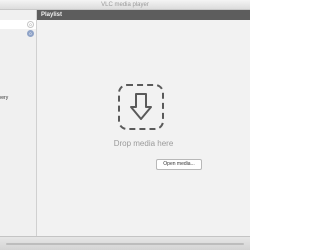  What do you see at coordinates (18, 119) in the screenshot?
I see `sidebar-item` at bounding box center [18, 119].